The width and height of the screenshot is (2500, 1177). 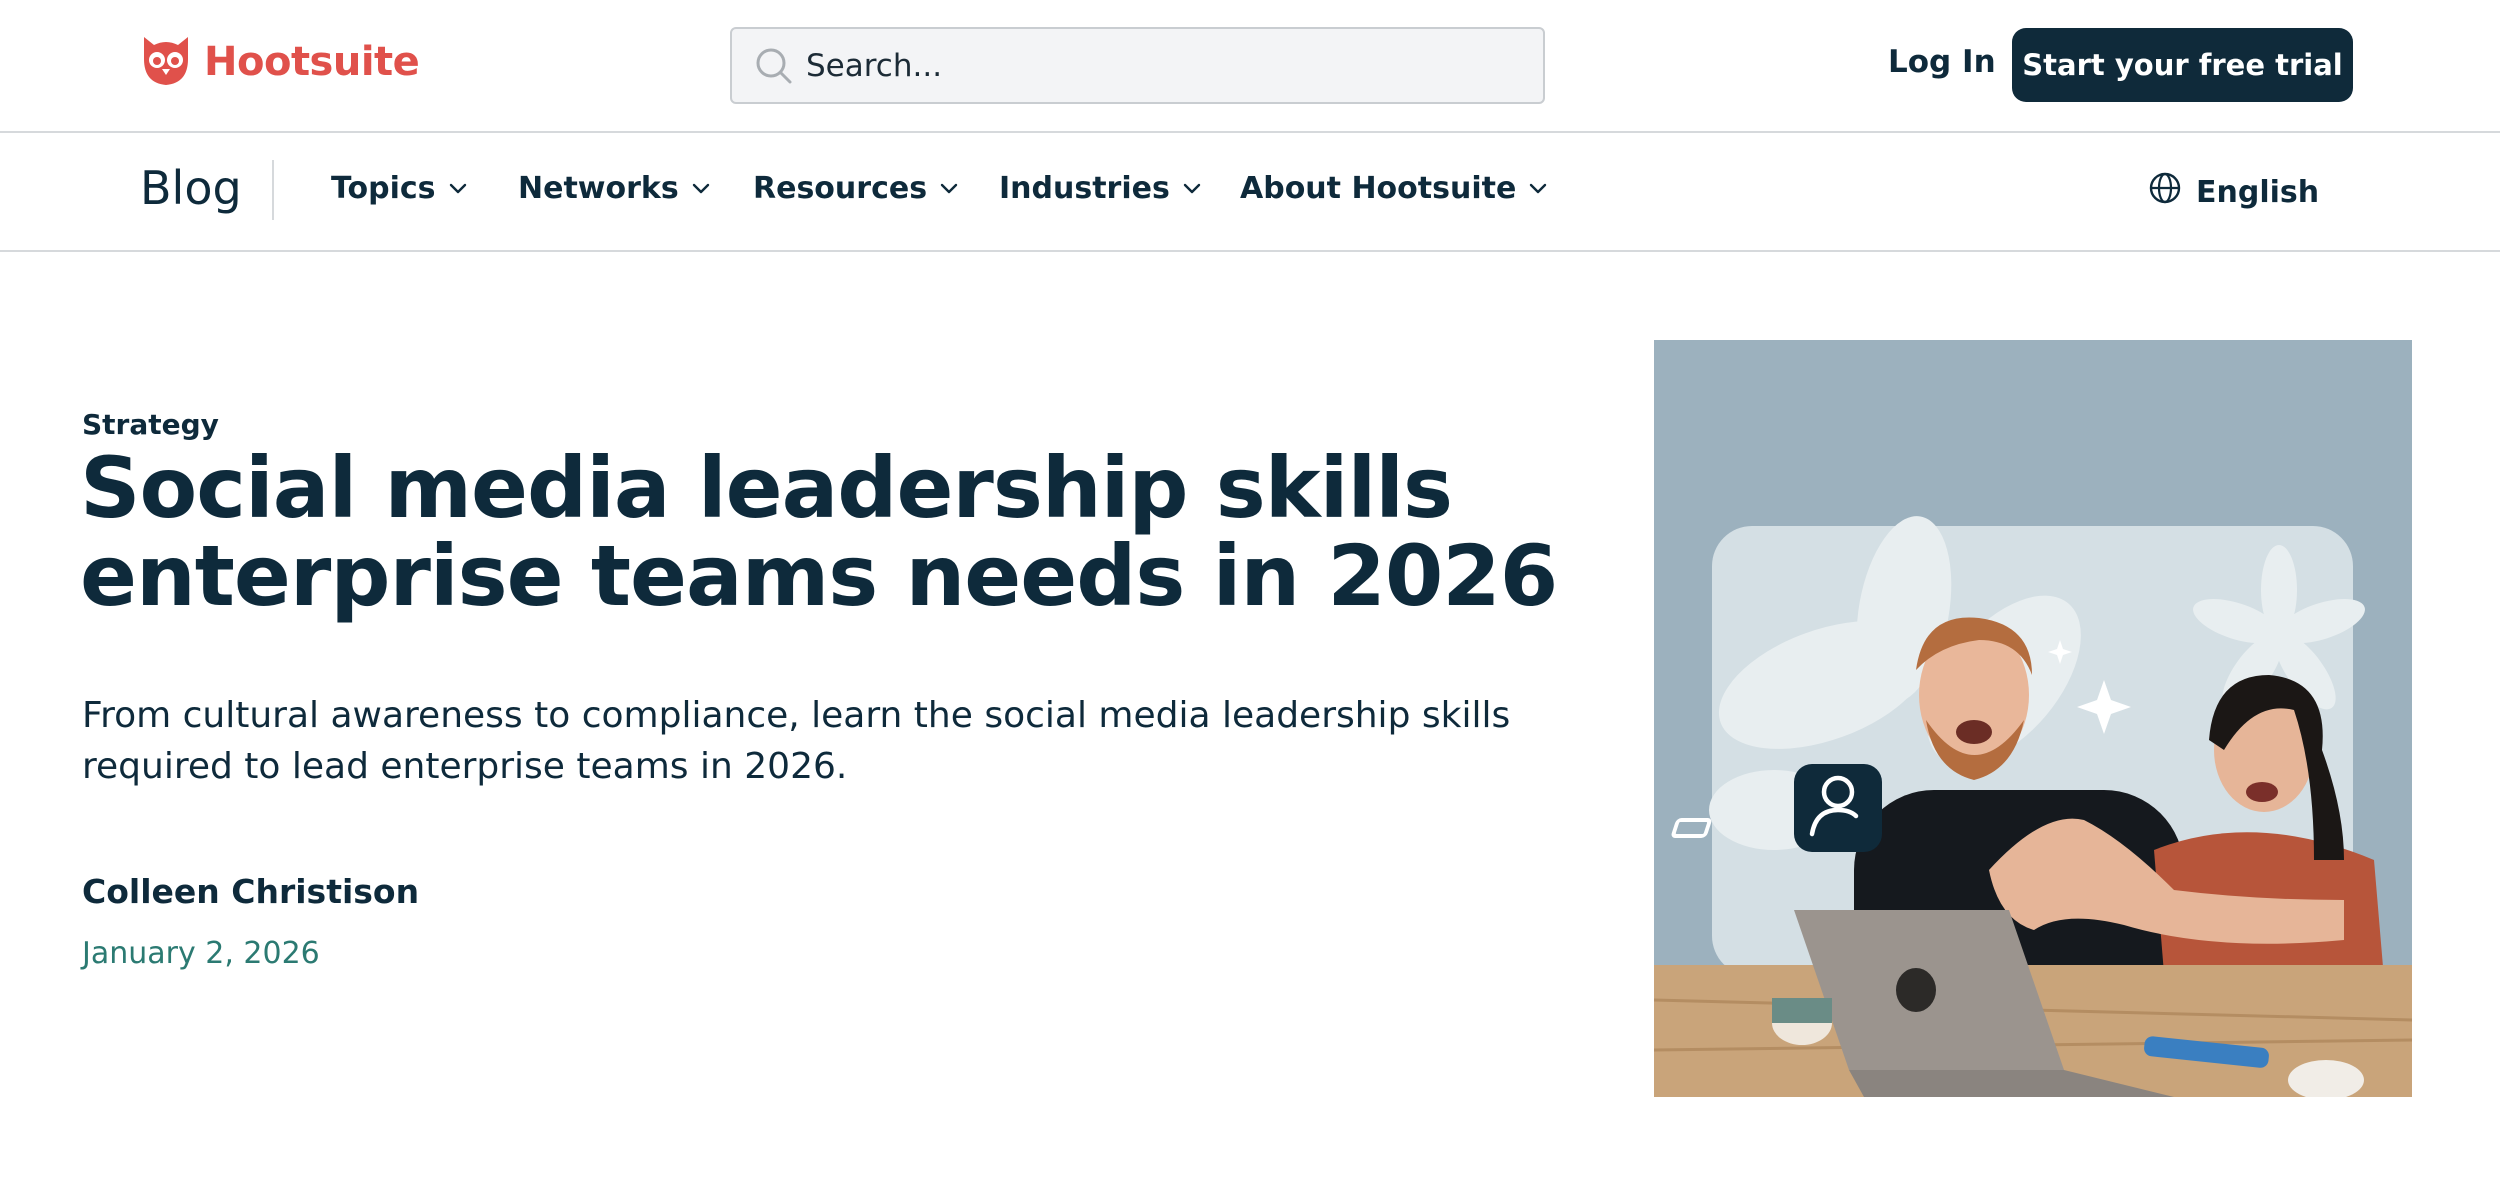 What do you see at coordinates (166, 62) in the screenshot?
I see `owl-logo-icon` at bounding box center [166, 62].